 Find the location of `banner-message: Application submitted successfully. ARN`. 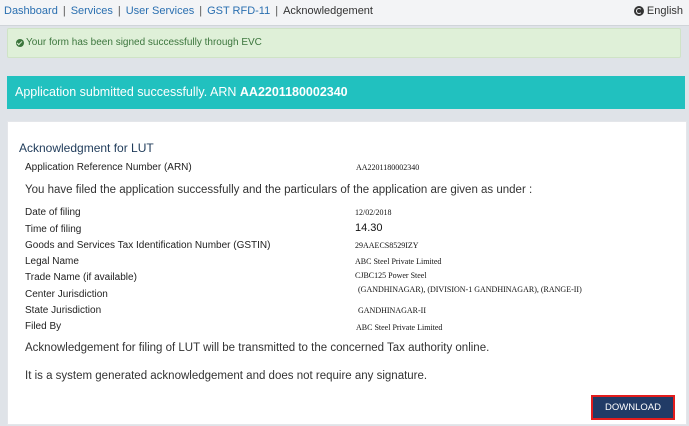

banner-message: Application submitted successfully. ARN is located at coordinates (126, 92).